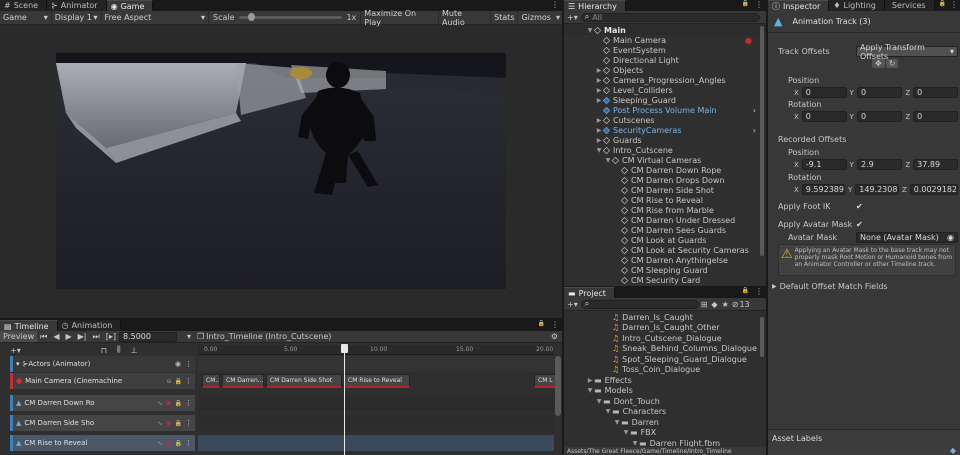  What do you see at coordinates (799, 5) in the screenshot?
I see `tab-inspector: ⓘ Inspector` at bounding box center [799, 5].